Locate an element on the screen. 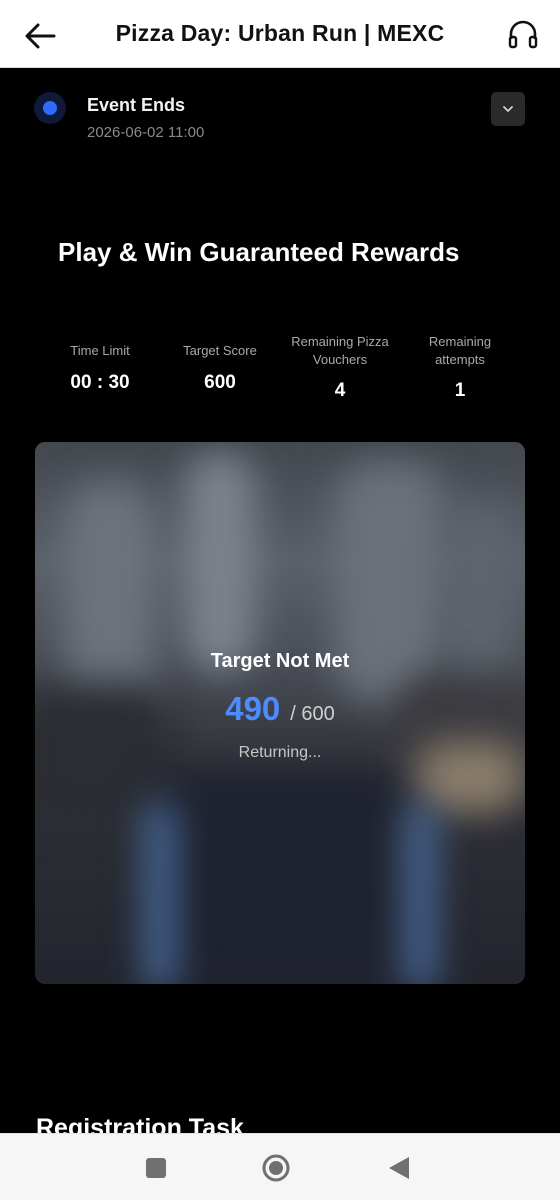 This screenshot has height=1200, width=560. expand-button is located at coordinates (508, 109).